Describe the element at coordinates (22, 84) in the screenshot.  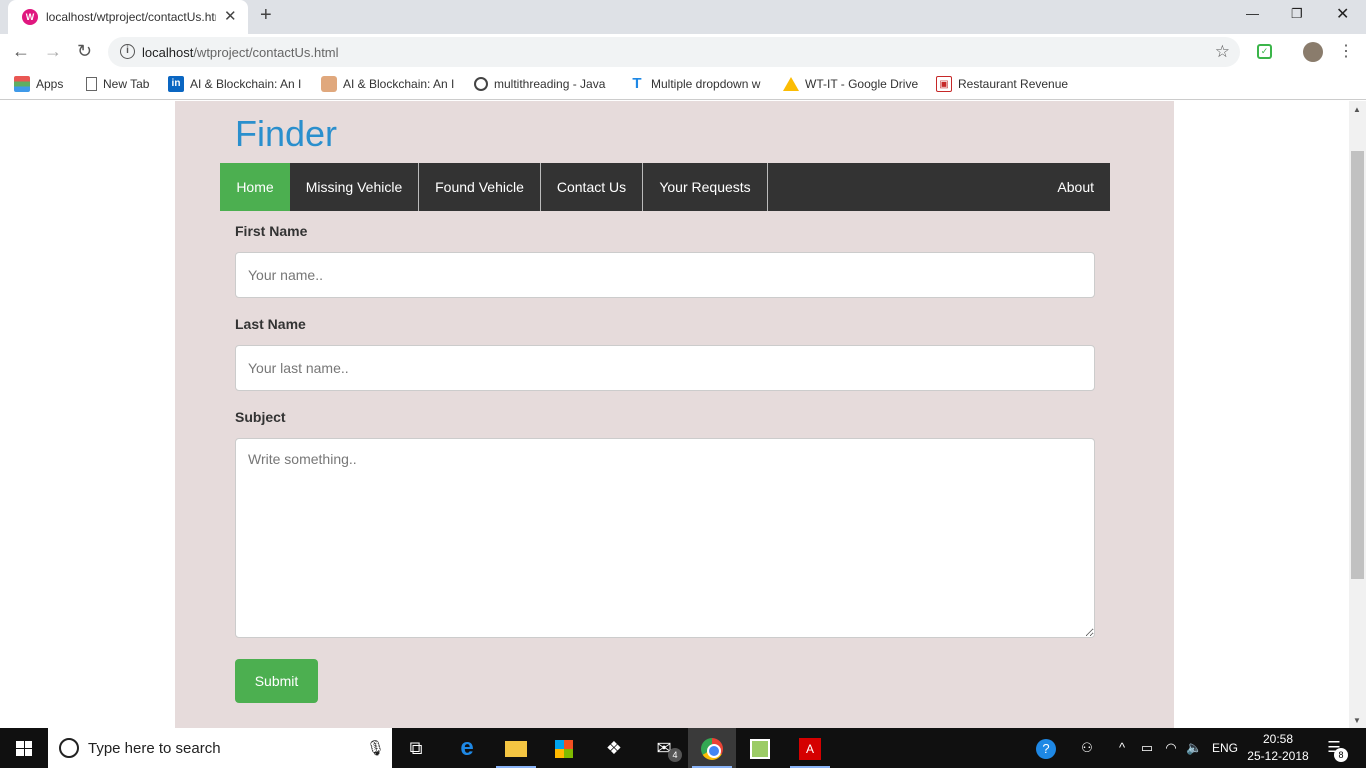
I see `apps-grid-icon` at that location.